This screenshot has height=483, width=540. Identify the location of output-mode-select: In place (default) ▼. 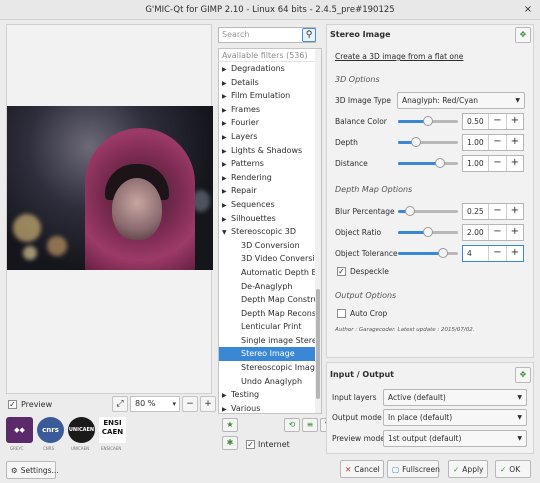
(455, 417).